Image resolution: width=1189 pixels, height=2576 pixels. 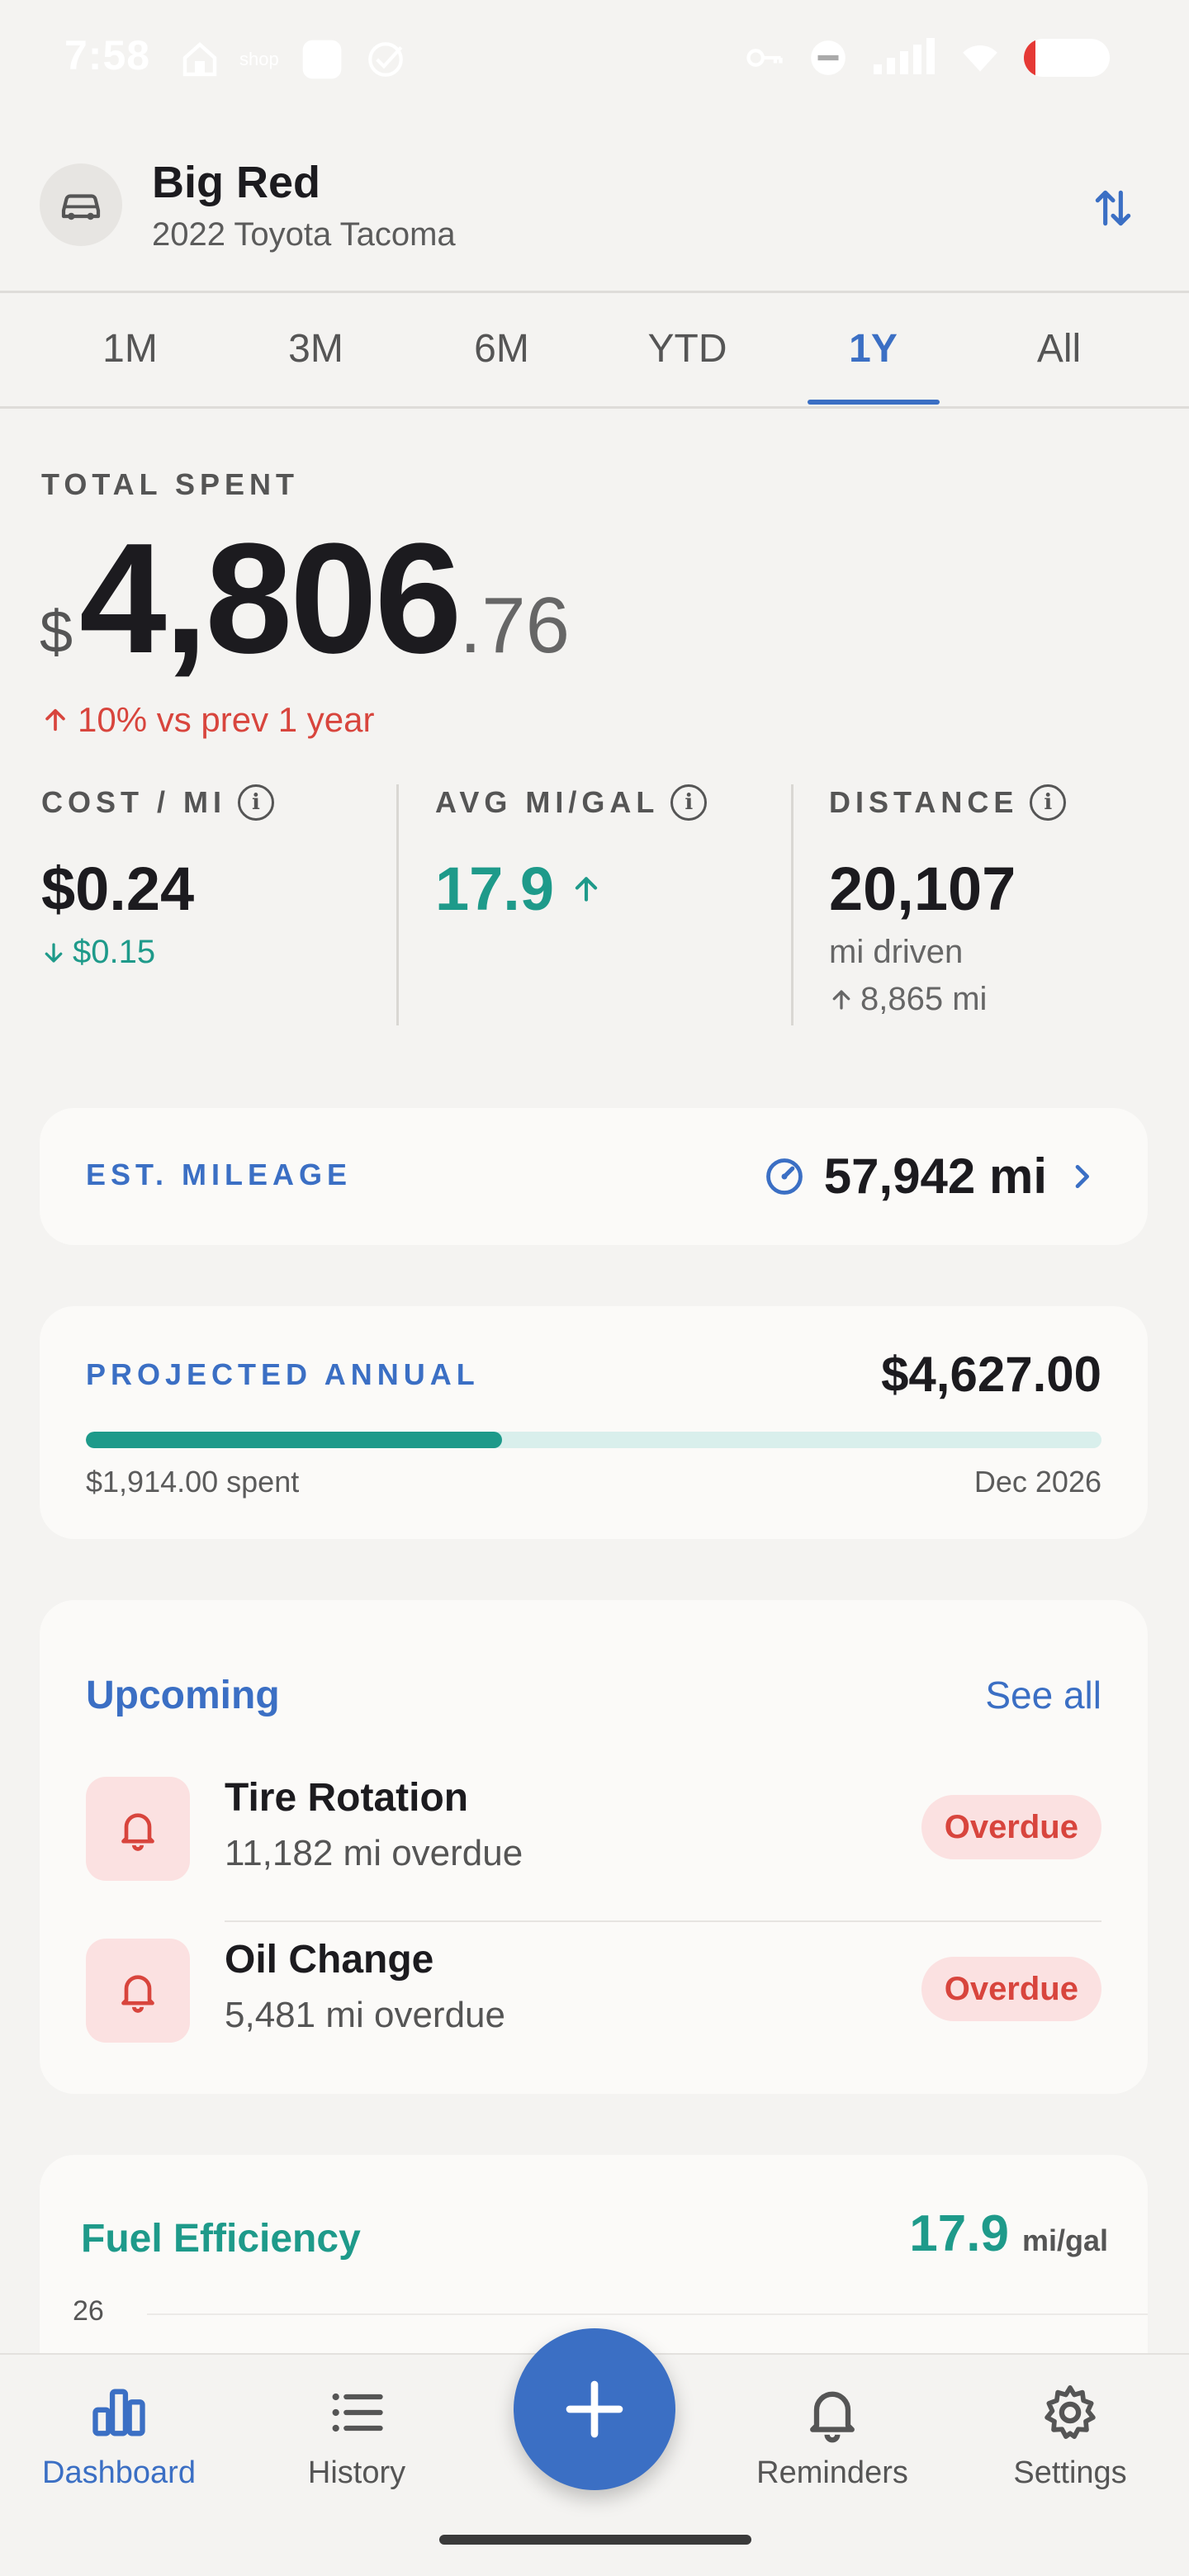 What do you see at coordinates (647, 2314) in the screenshot?
I see `chart-grid-line` at bounding box center [647, 2314].